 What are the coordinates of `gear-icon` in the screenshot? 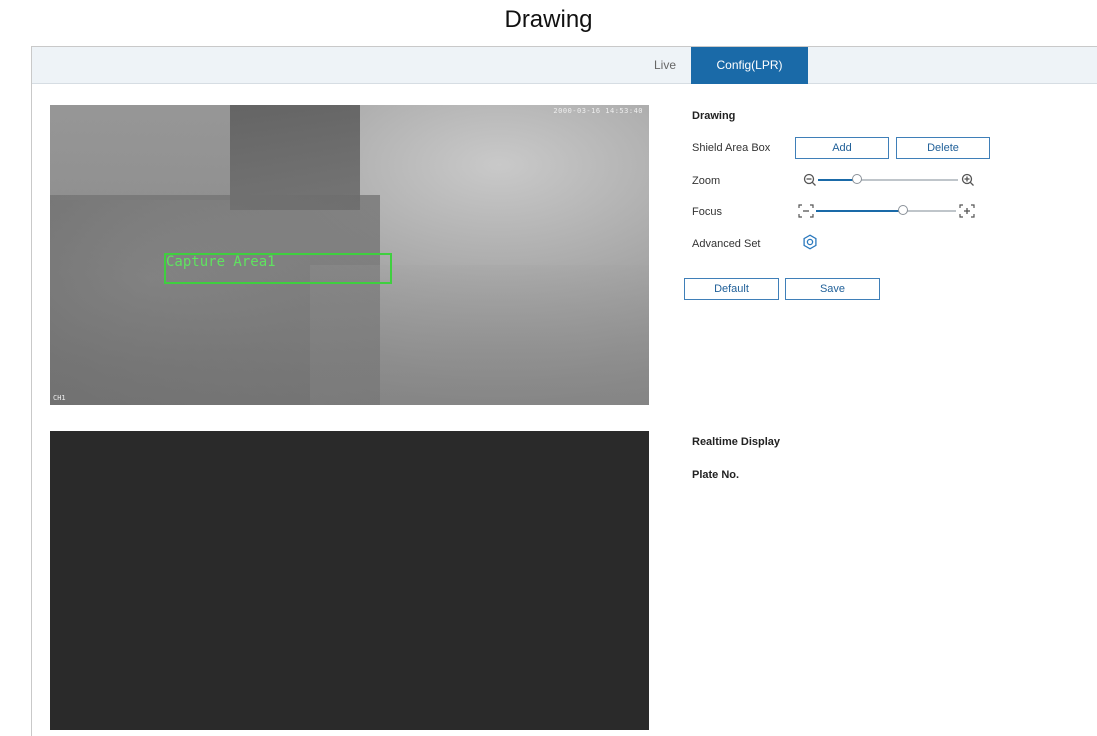 It's located at (810, 242).